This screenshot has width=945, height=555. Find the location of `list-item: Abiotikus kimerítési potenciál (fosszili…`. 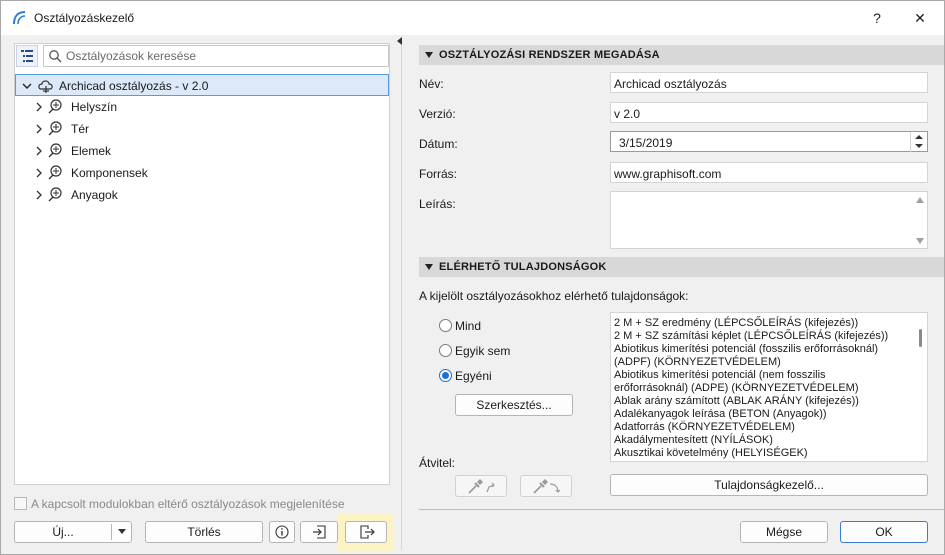

list-item: Abiotikus kimerítési potenciál (fosszili… is located at coordinates (763, 349).